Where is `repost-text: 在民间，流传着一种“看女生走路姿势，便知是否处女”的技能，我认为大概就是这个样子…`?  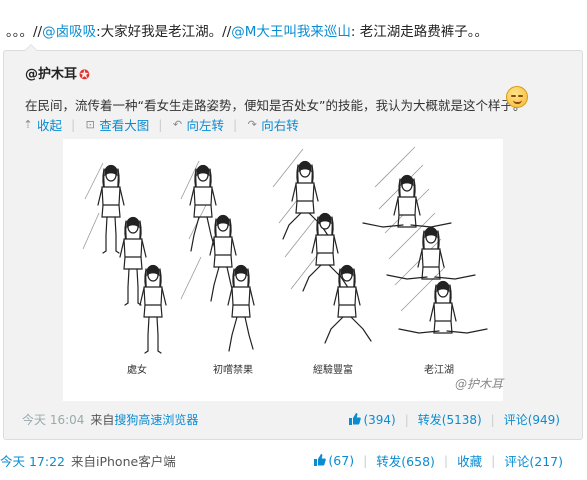
repost-text: 在民间，流传着一种“看女生走路姿势，便知是否处女”的技能，我认为大概就是这个样子… is located at coordinates (275, 105).